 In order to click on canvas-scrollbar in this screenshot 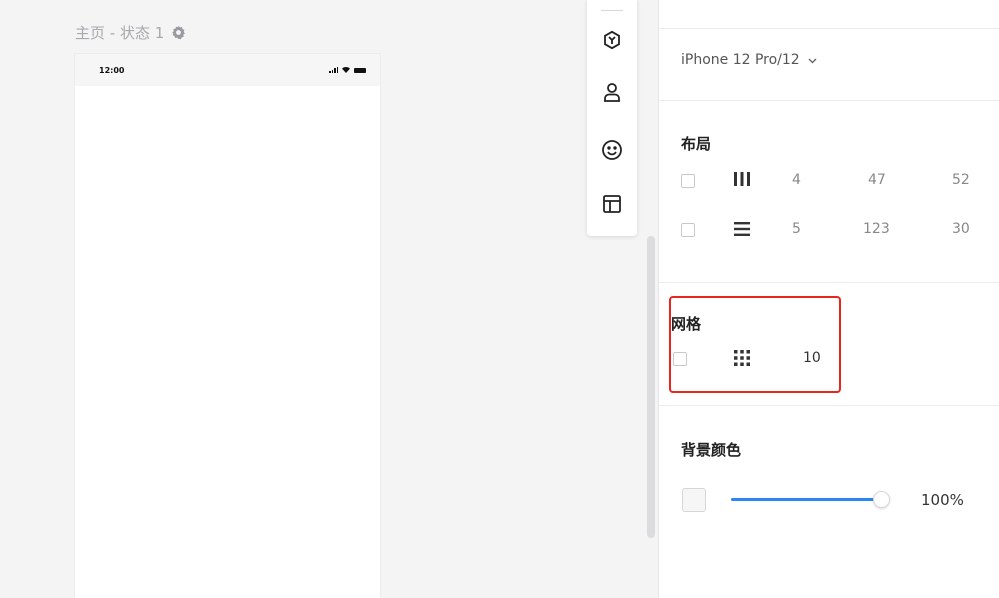, I will do `click(651, 387)`.